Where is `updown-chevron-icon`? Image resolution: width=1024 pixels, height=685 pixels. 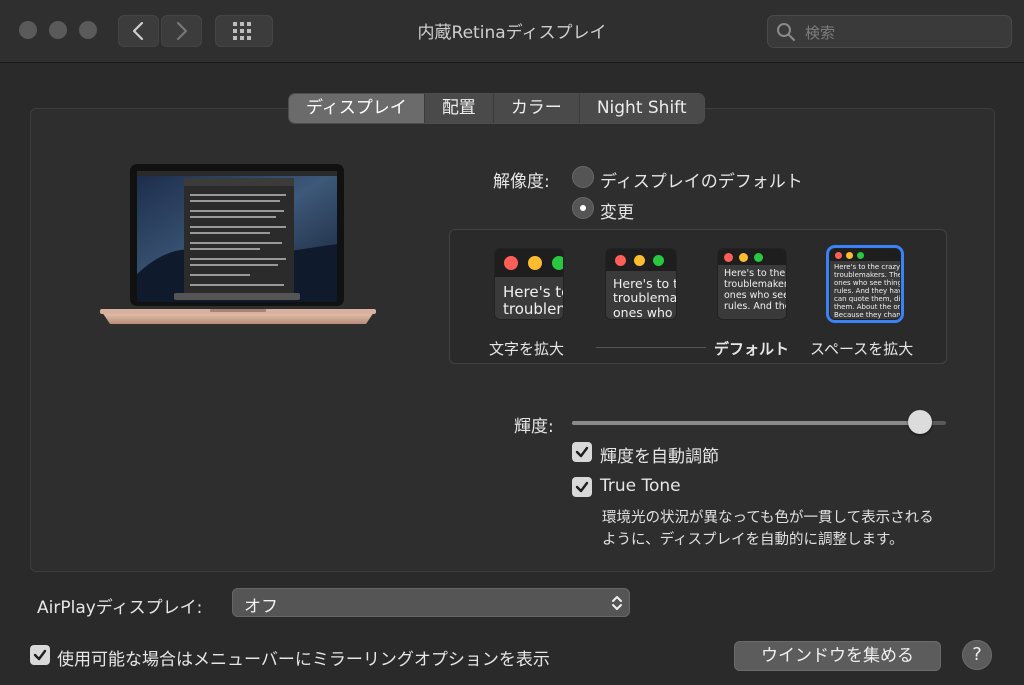
updown-chevron-icon is located at coordinates (617, 603).